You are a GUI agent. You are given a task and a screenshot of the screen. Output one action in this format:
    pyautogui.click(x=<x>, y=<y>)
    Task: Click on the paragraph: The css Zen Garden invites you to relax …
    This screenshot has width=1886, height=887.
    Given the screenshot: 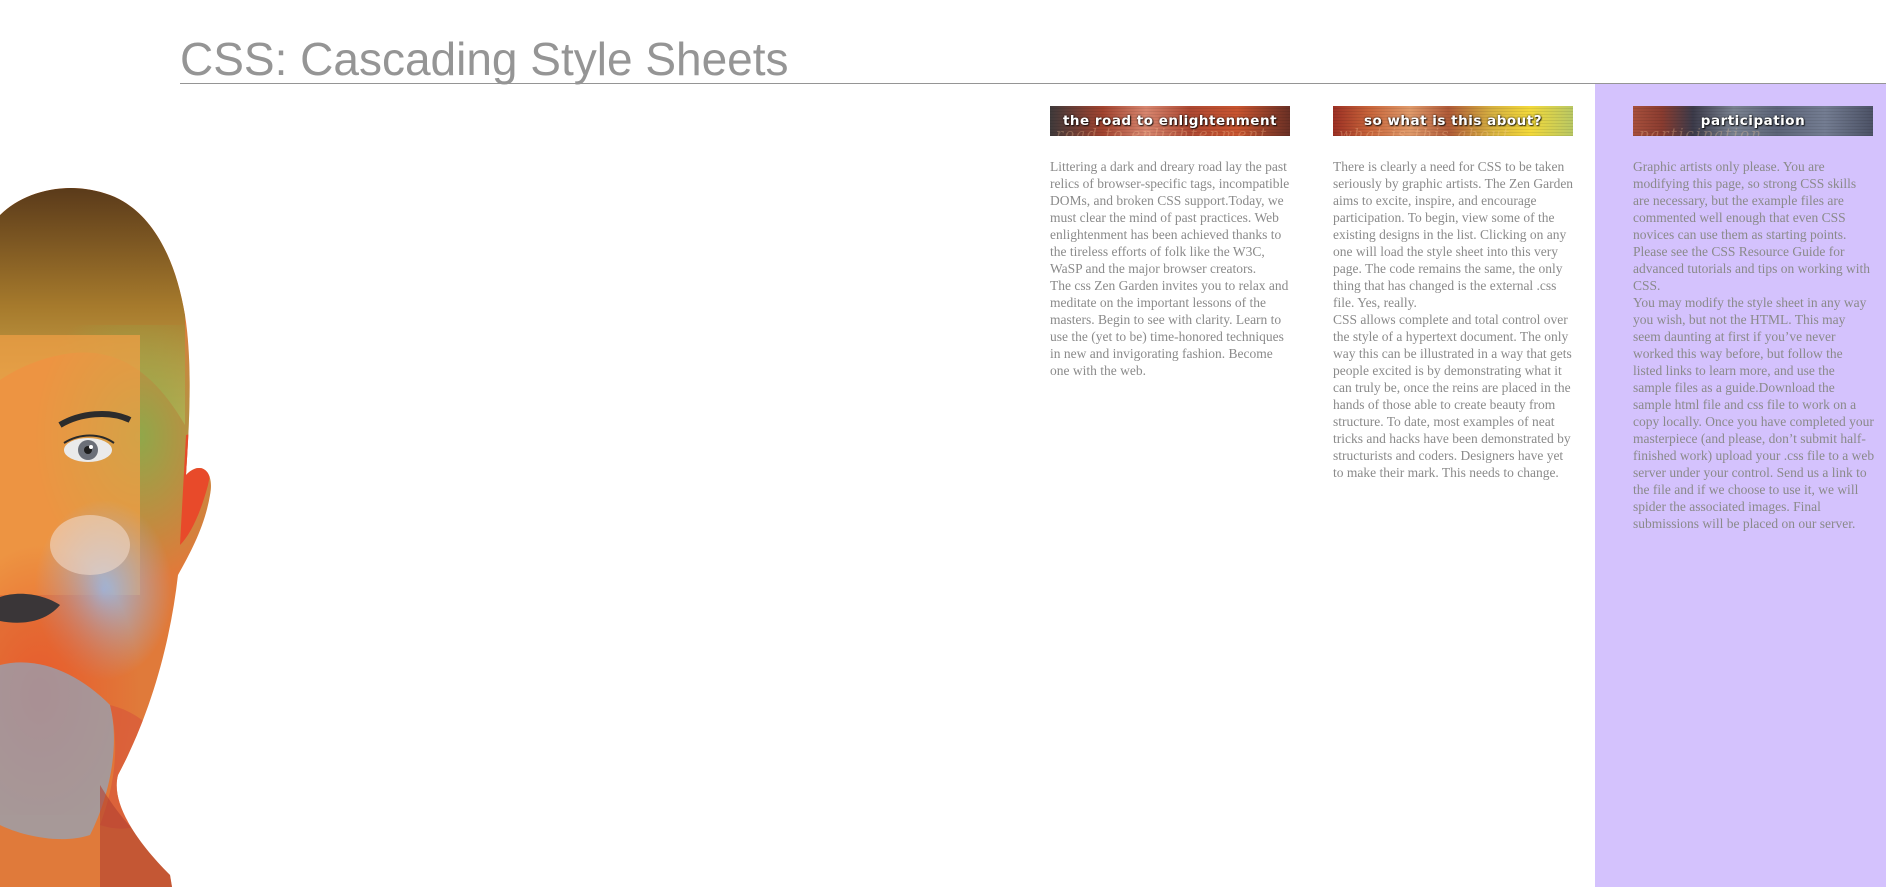 What is the action you would take?
    pyautogui.click(x=1169, y=328)
    